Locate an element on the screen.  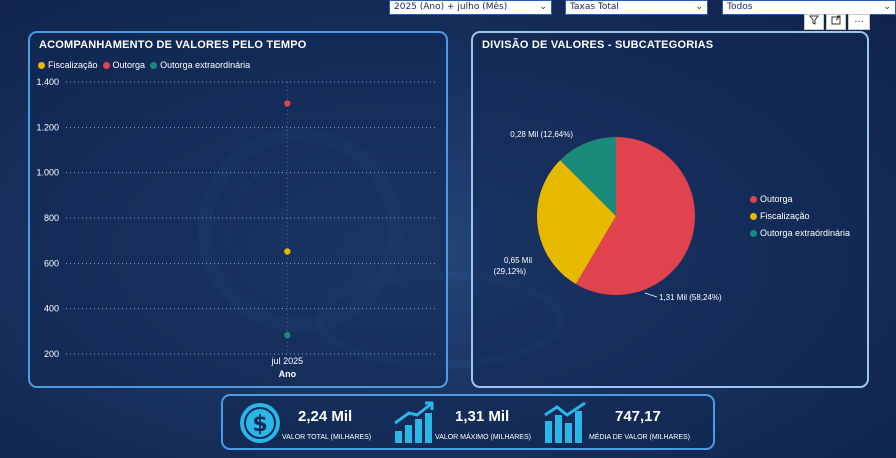
kpi-total: $ 2,24 Mil VALOR TOTAL (MILHARES) is located at coordinates (308, 422).